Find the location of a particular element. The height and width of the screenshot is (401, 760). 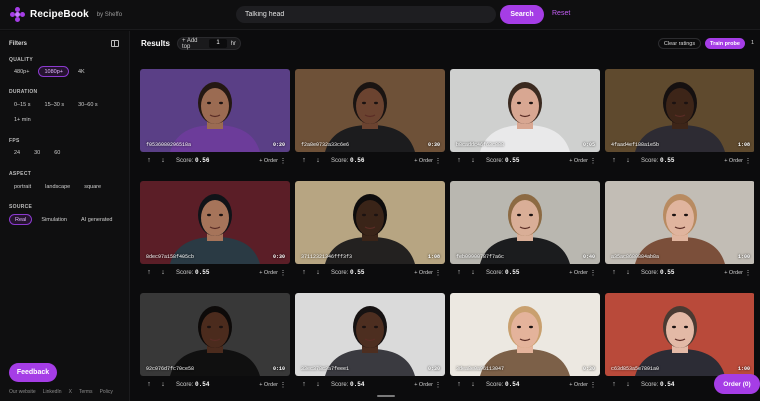

footer-link-x: X is located at coordinates (70, 392).